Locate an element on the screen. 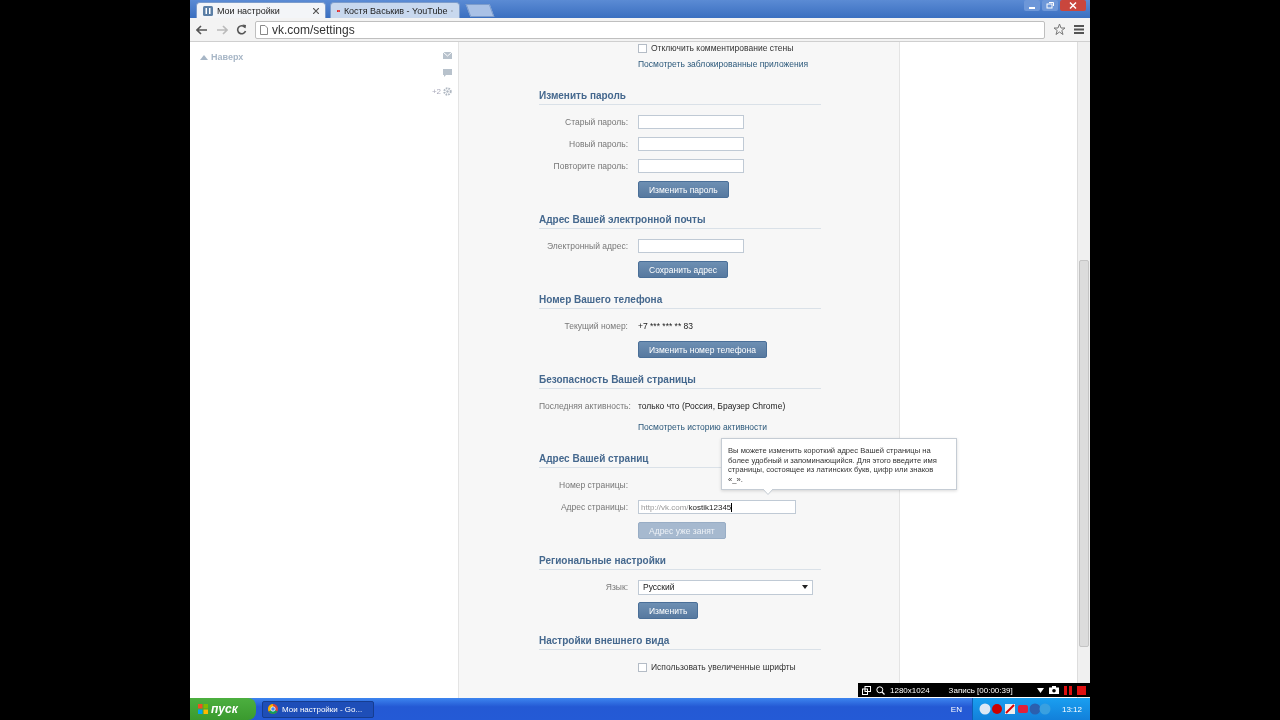  checkbox-label: Использовать увеличенные шрифты is located at coordinates (723, 667).